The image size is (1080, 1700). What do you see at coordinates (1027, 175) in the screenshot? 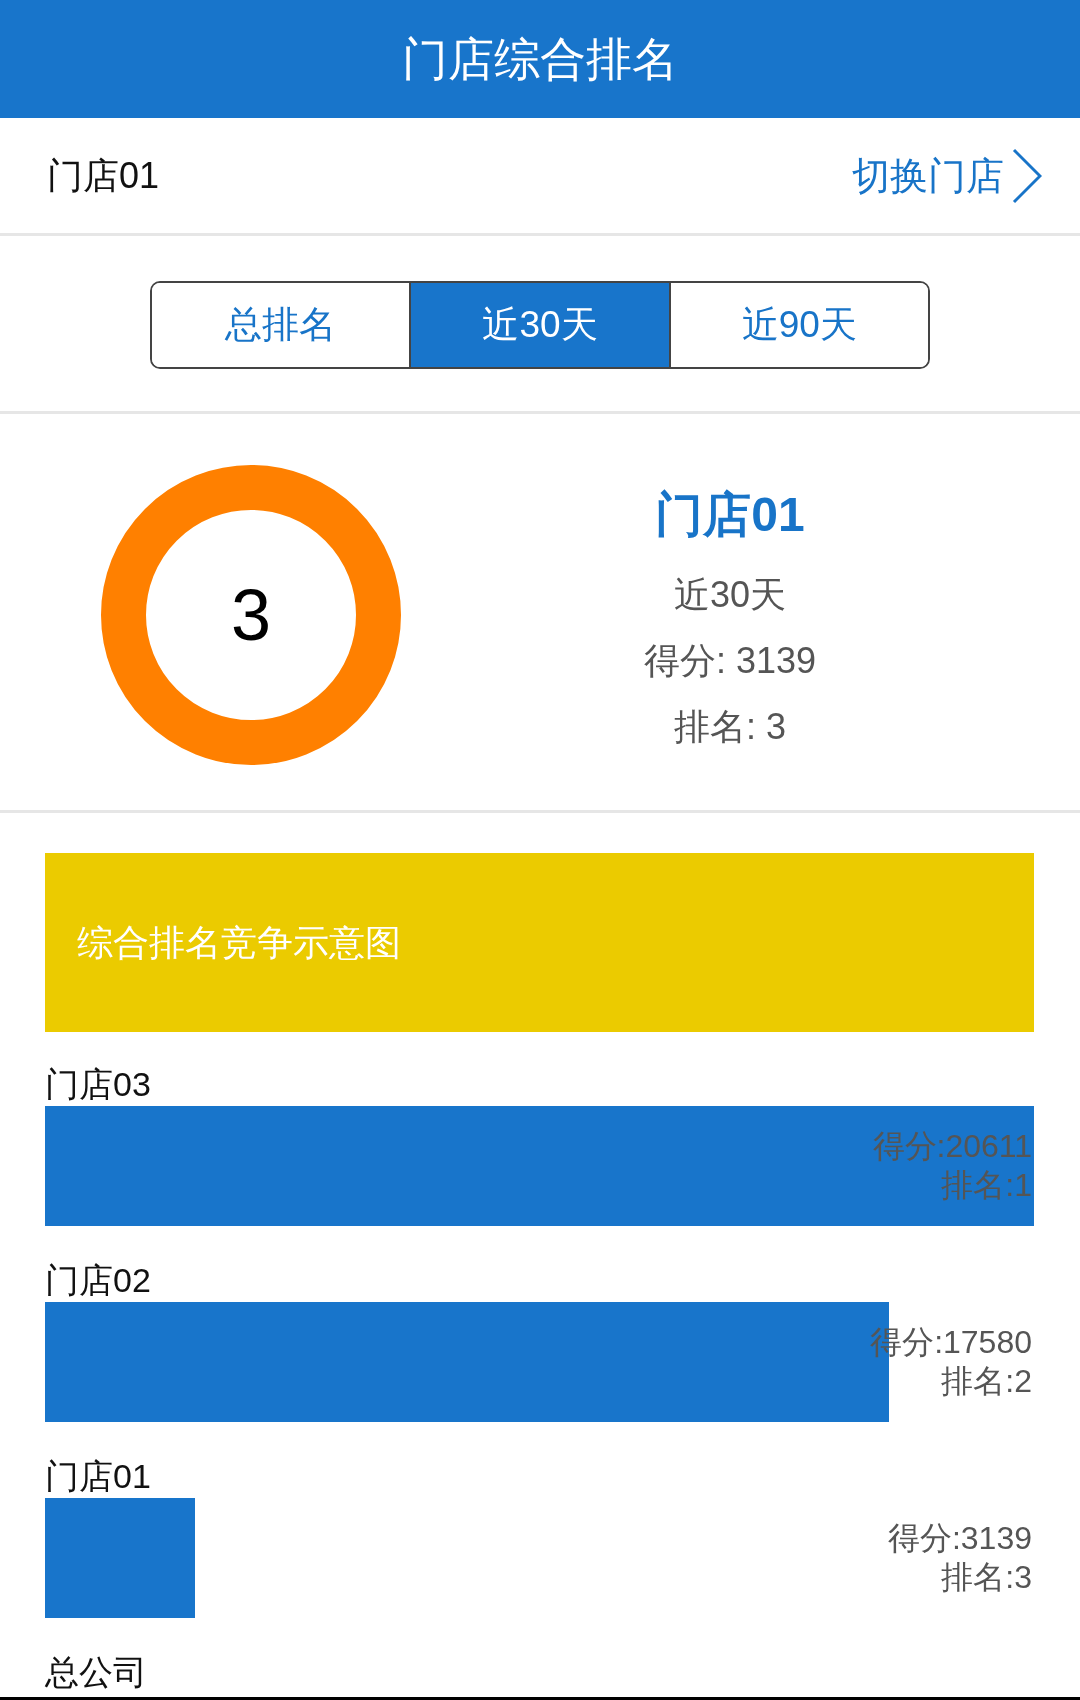
I see `chevron-right-icon` at bounding box center [1027, 175].